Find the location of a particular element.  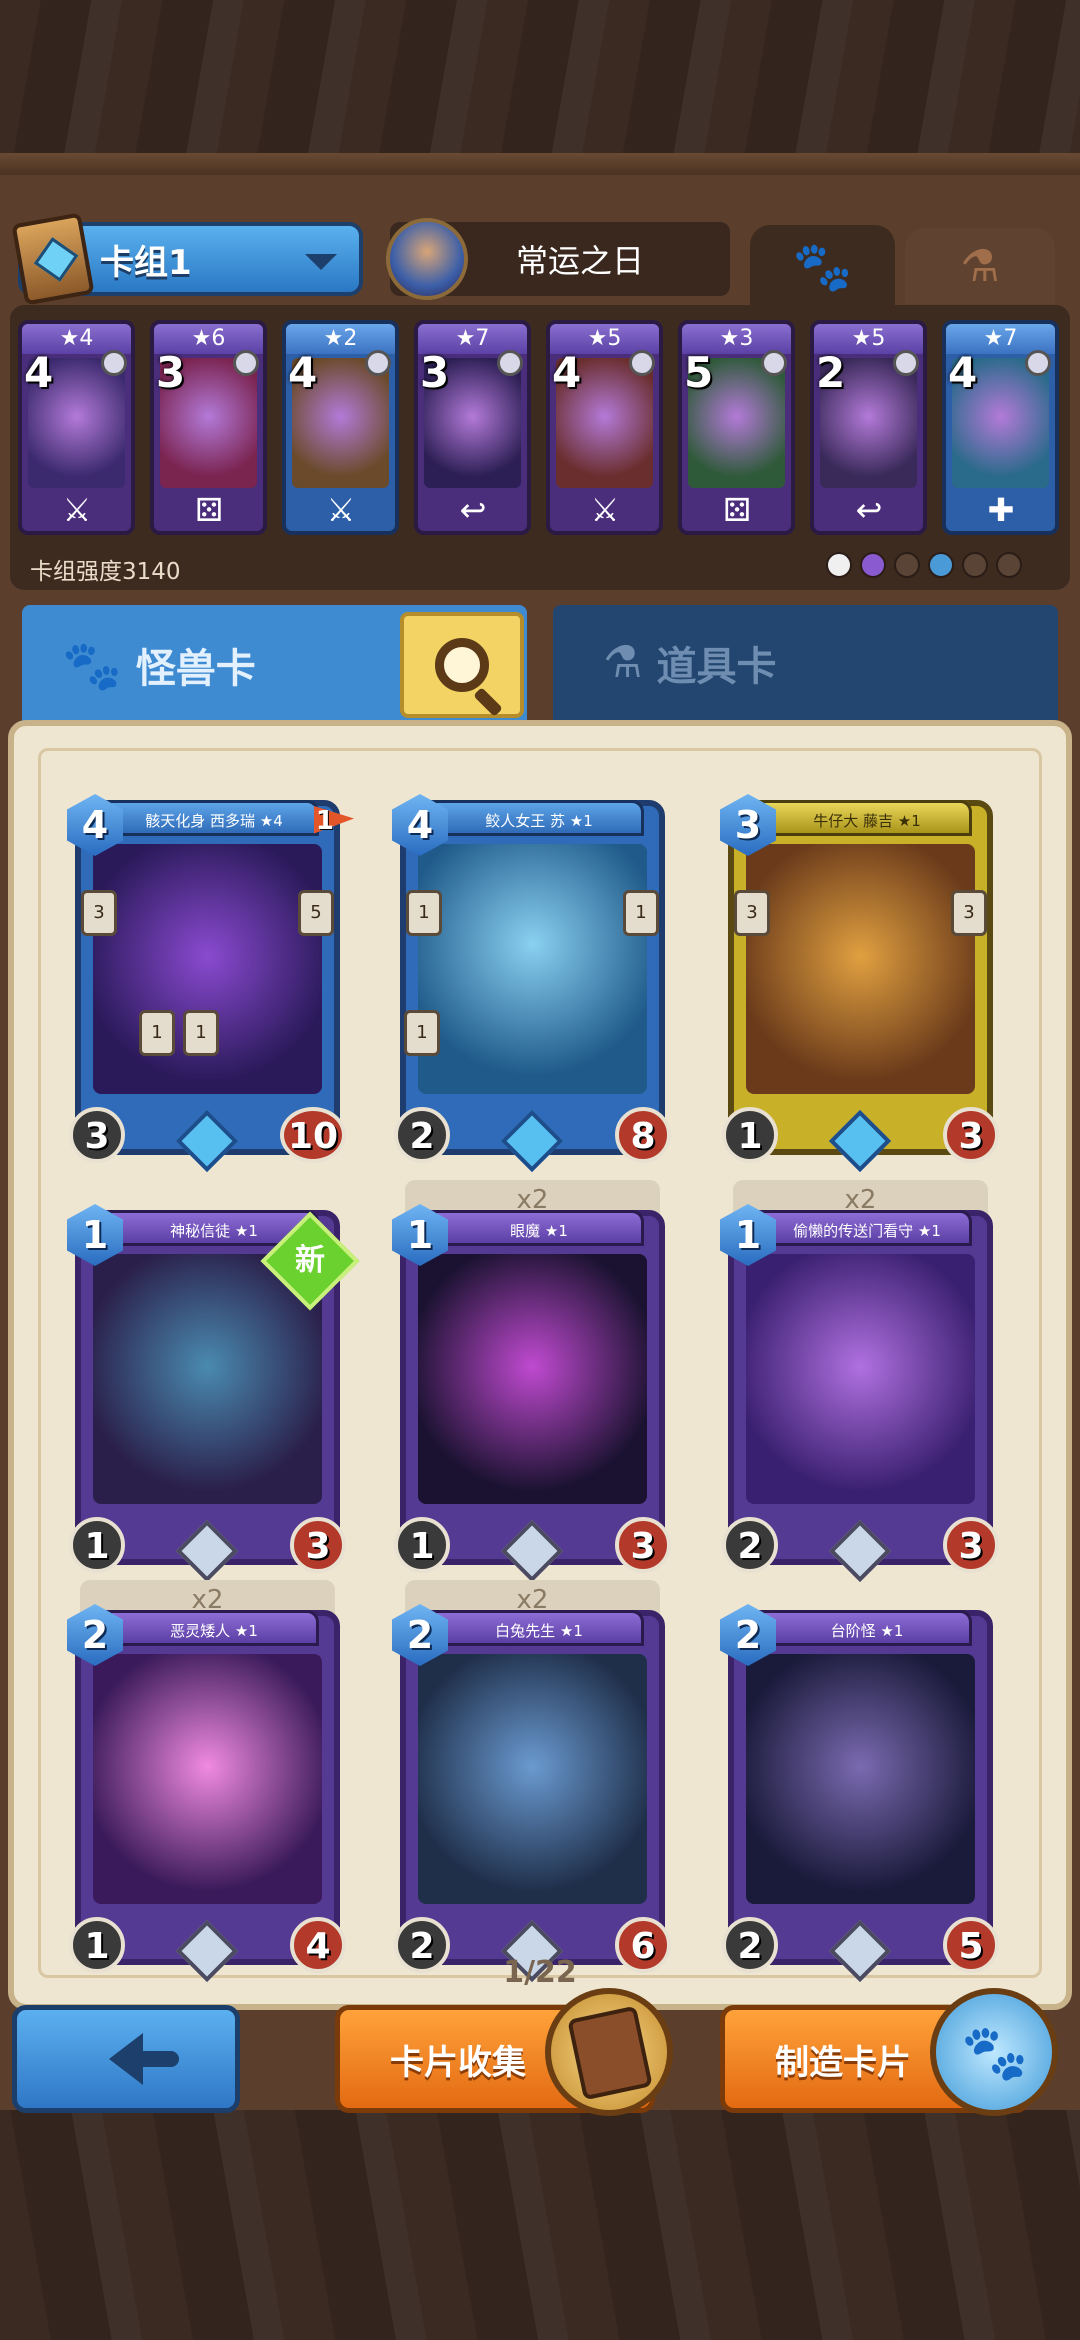

back-arrow-icon is located at coordinates (144, 2059).